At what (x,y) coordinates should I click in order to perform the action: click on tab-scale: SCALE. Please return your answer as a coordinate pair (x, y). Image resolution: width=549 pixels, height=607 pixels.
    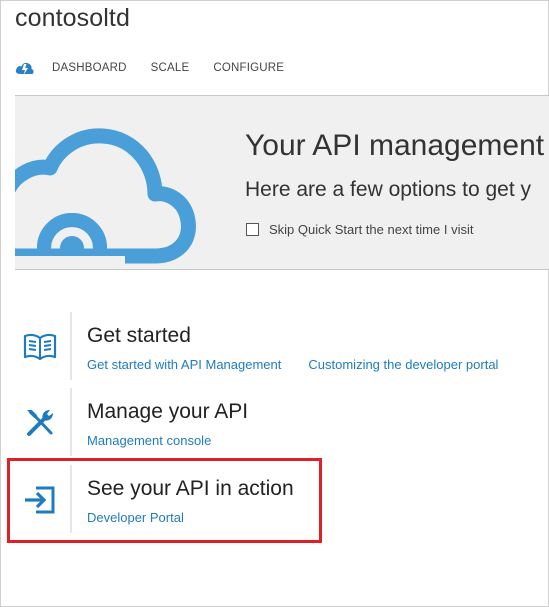
    Looking at the image, I should click on (170, 68).